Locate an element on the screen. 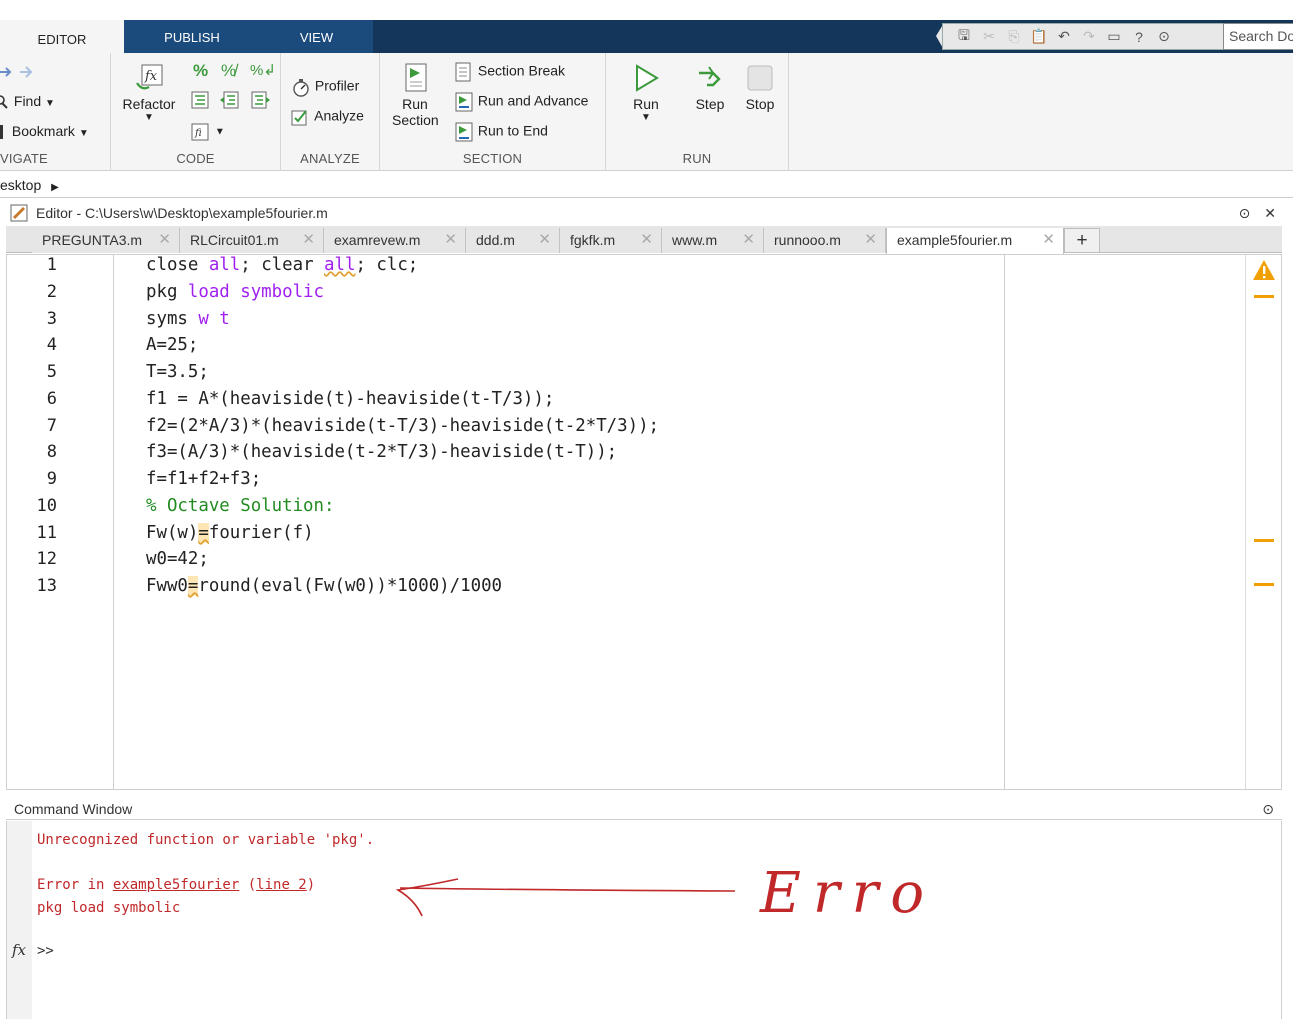 This screenshot has height=1019, width=1293. back-forward-buttons is located at coordinates (19, 71).